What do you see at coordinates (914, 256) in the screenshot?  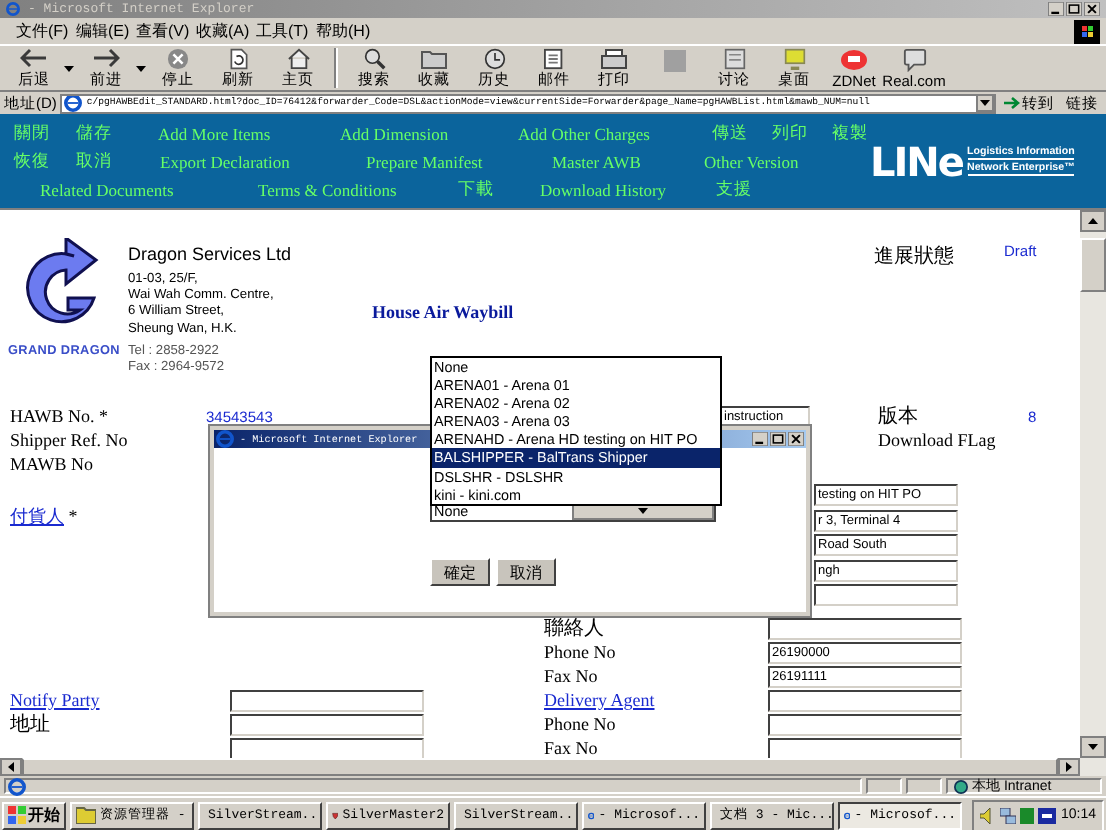 I see `status-label: 進展狀態` at bounding box center [914, 256].